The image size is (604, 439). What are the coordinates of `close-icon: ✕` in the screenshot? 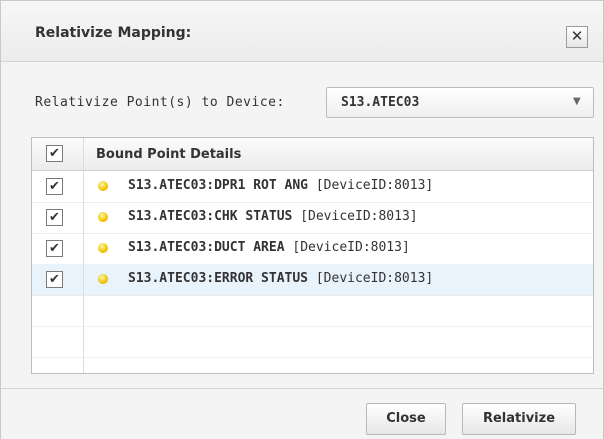 It's located at (577, 37).